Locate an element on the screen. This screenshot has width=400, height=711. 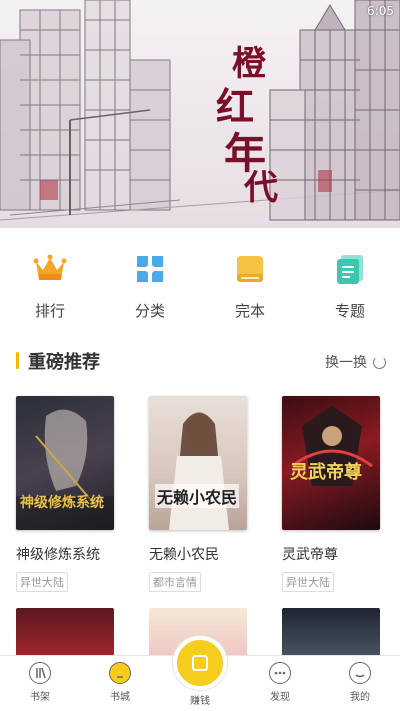
category-ranking: 排行 is located at coordinates (50, 286).